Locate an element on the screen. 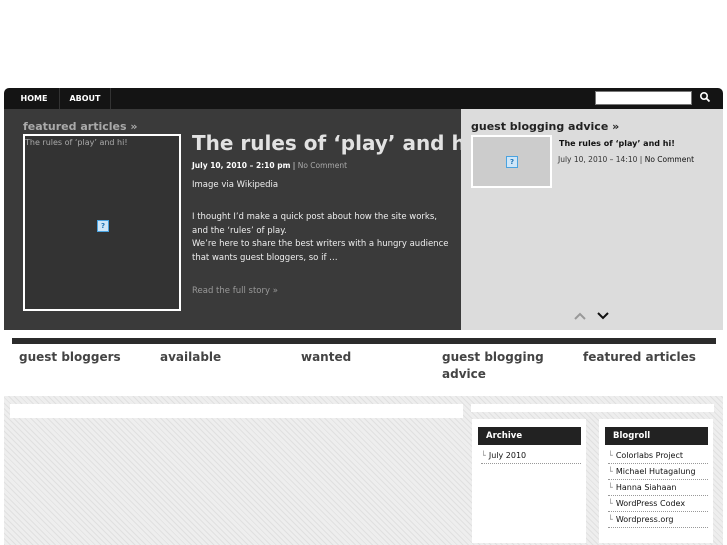 The width and height of the screenshot is (727, 545). archive-widget-title: Archive is located at coordinates (529, 436).